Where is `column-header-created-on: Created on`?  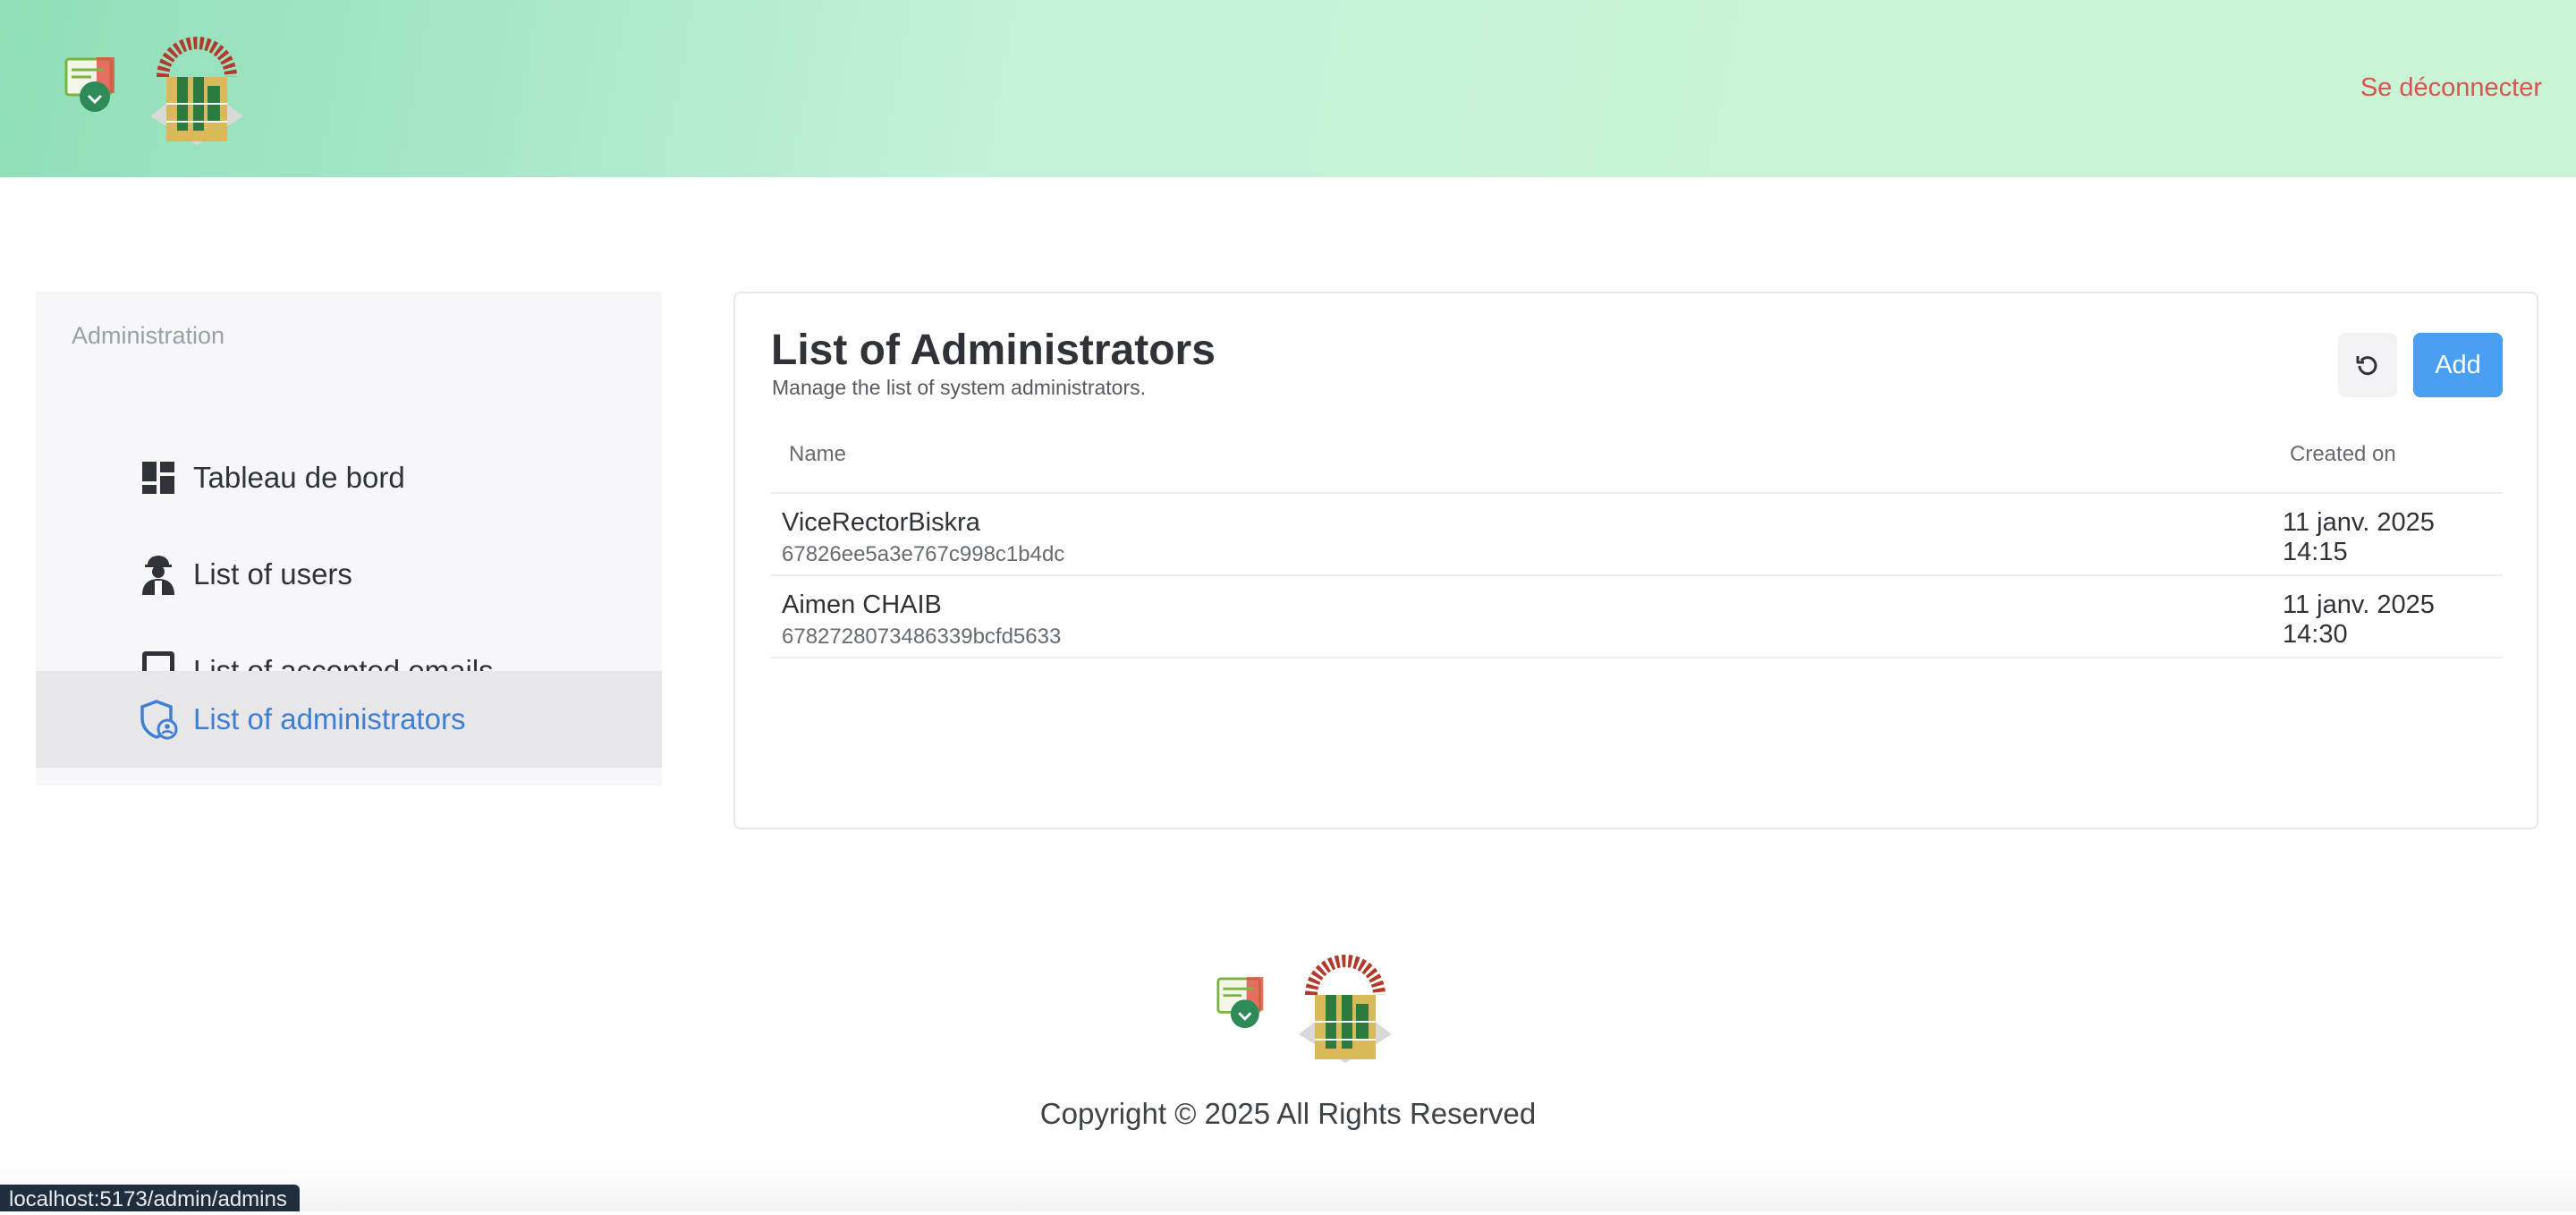 column-header-created-on: Created on is located at coordinates (2343, 455).